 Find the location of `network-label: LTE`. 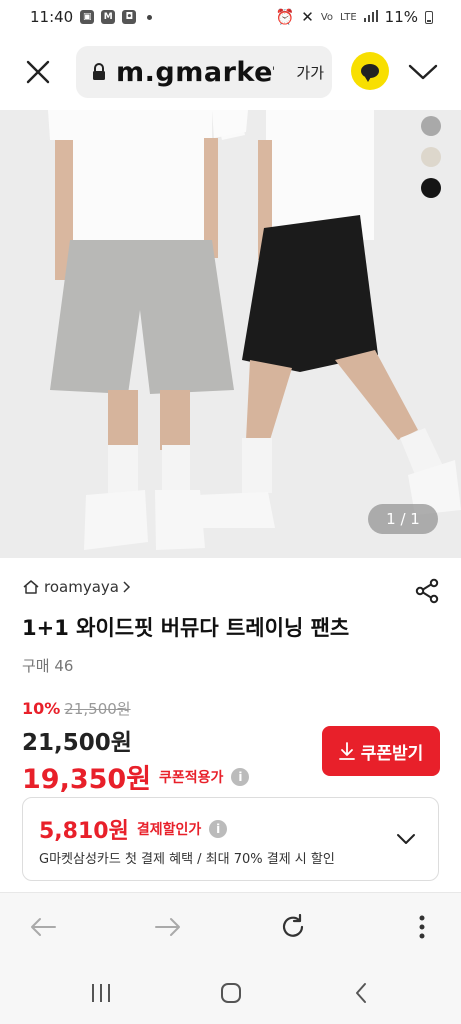

network-label: LTE is located at coordinates (348, 17).